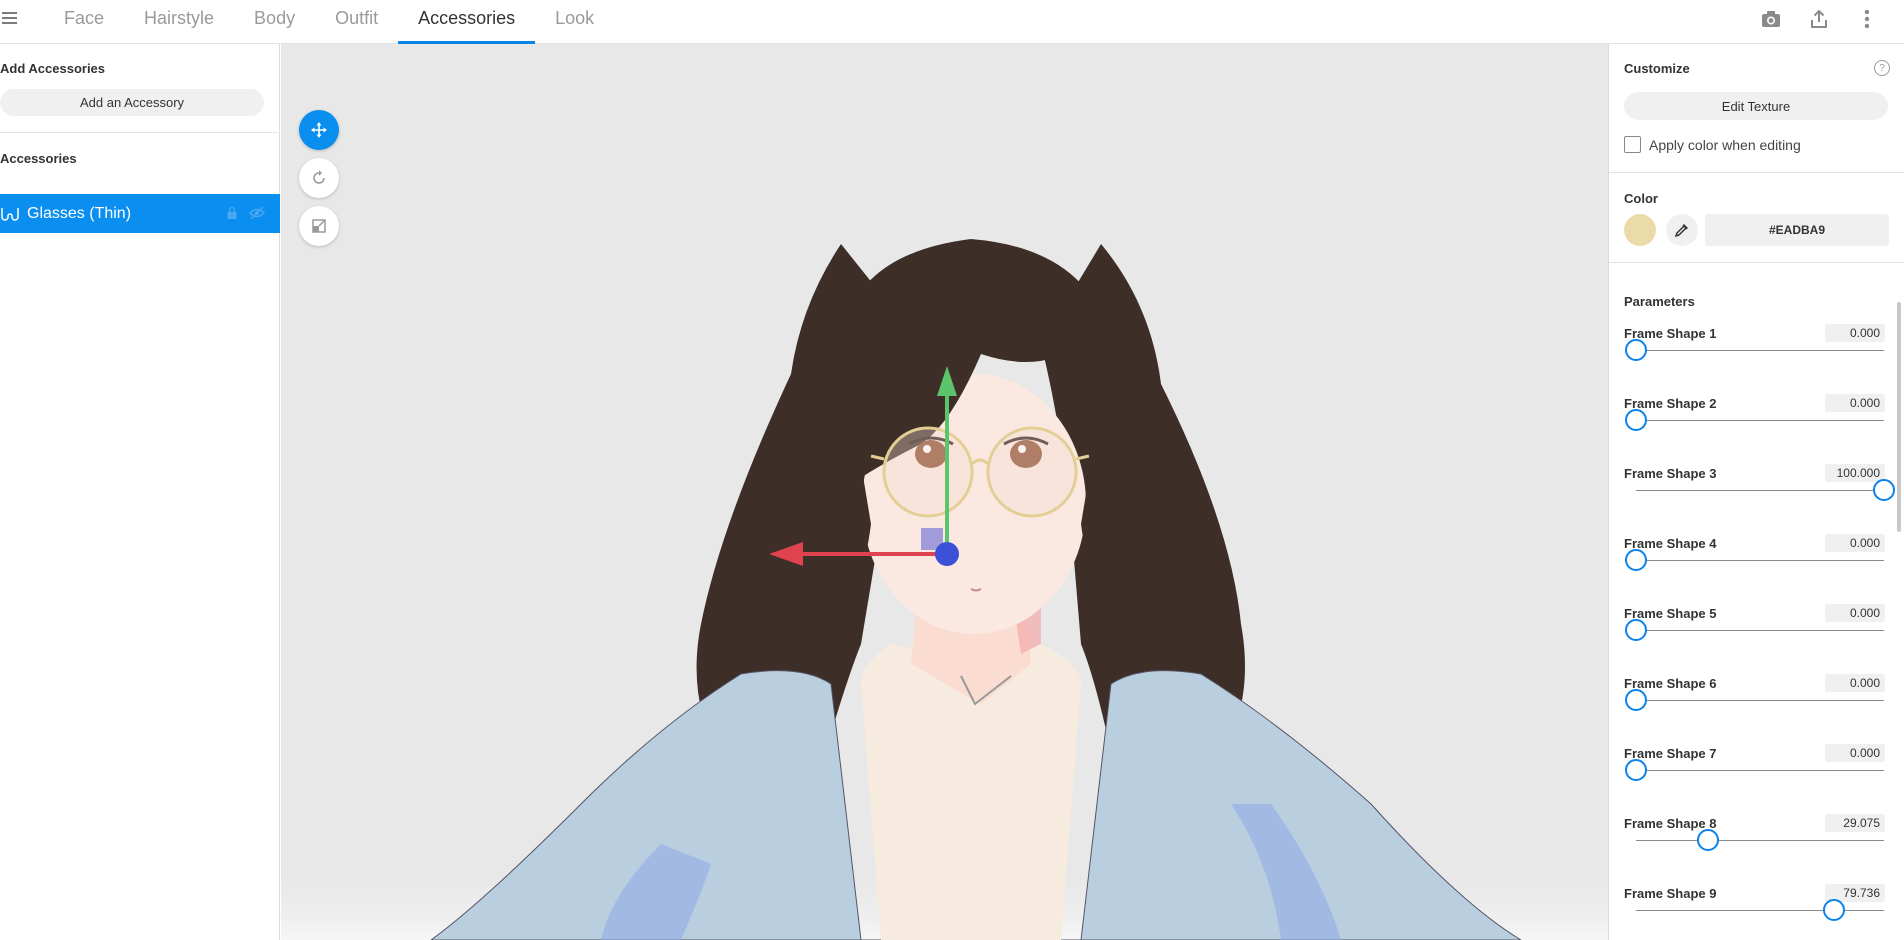 The image size is (1904, 940). I want to click on apply-color-label: Apply color when editing, so click(1725, 144).